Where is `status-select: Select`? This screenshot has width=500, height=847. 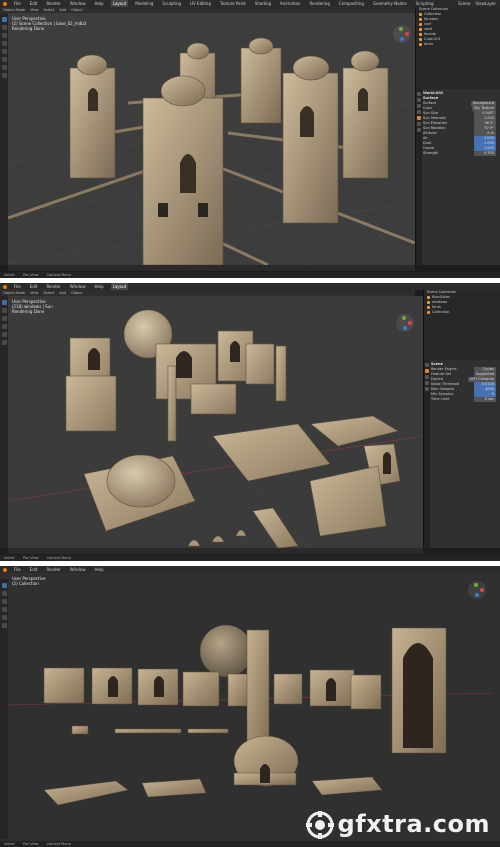 status-select: Select is located at coordinates (9, 844).